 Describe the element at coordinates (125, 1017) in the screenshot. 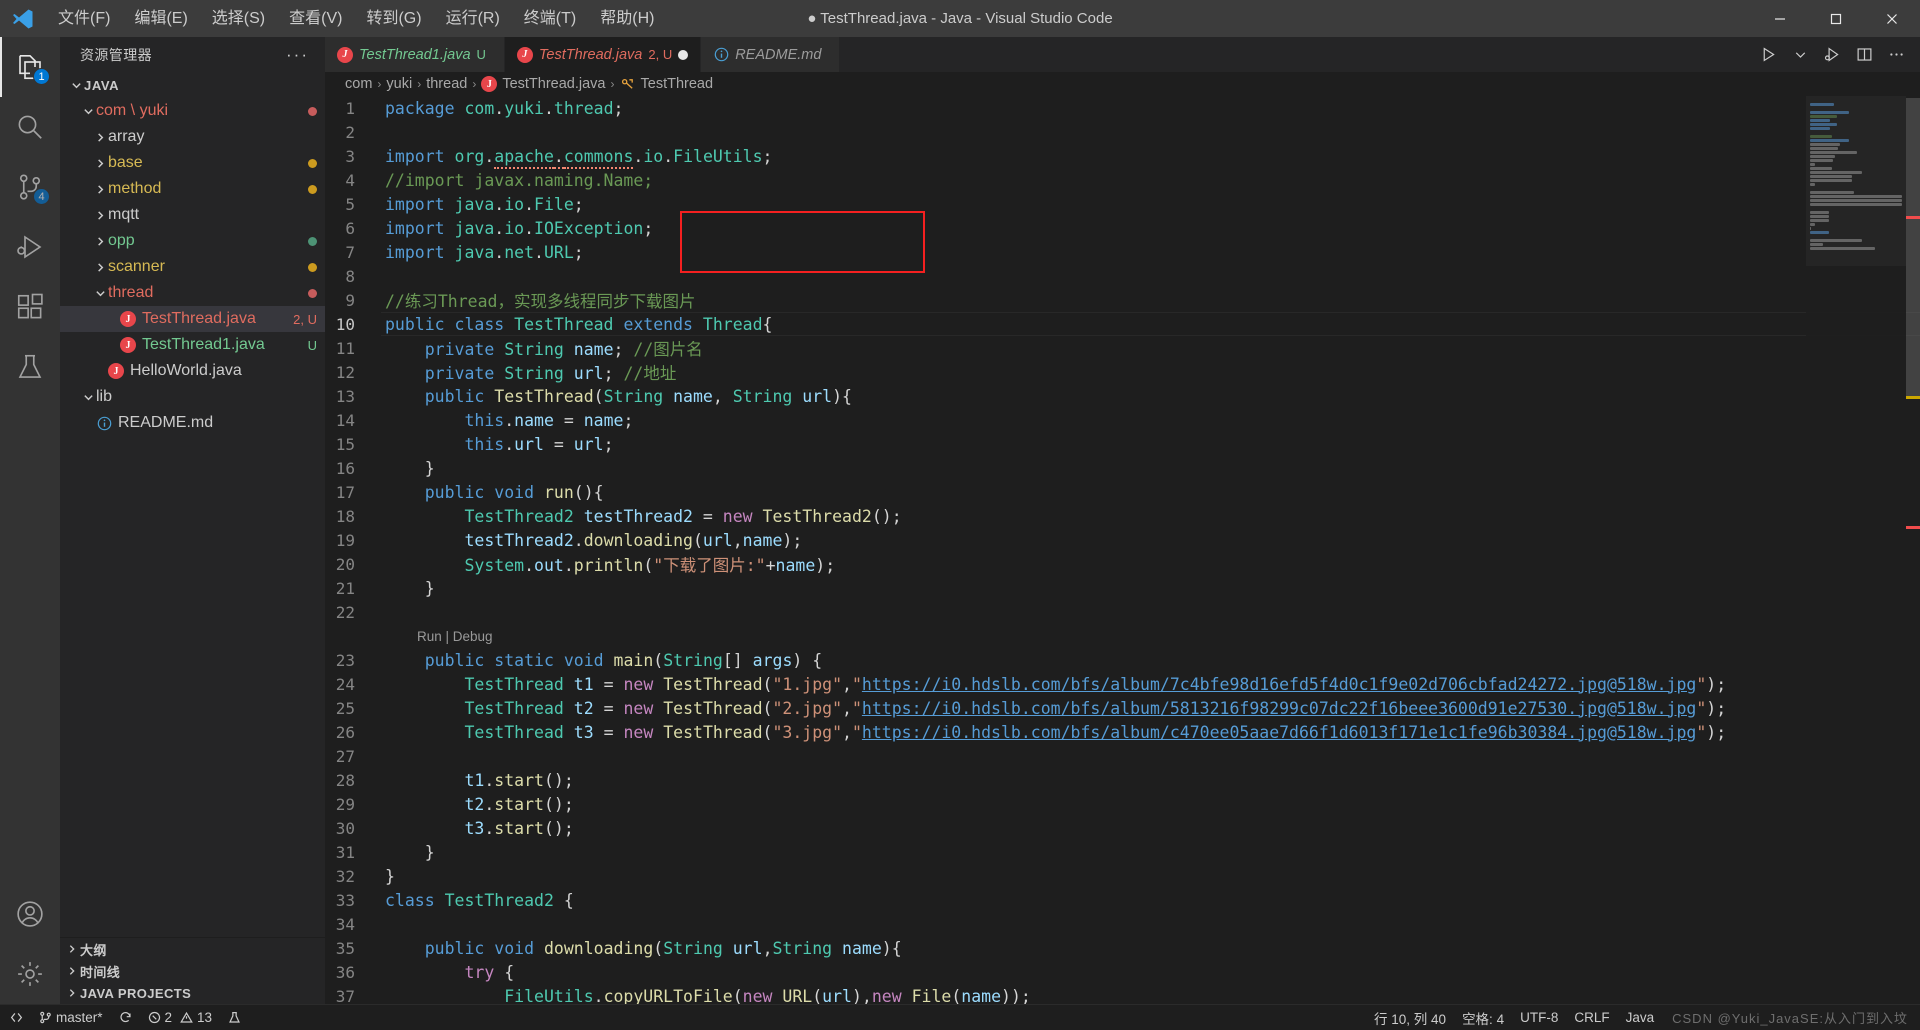

I see `status-sync` at that location.